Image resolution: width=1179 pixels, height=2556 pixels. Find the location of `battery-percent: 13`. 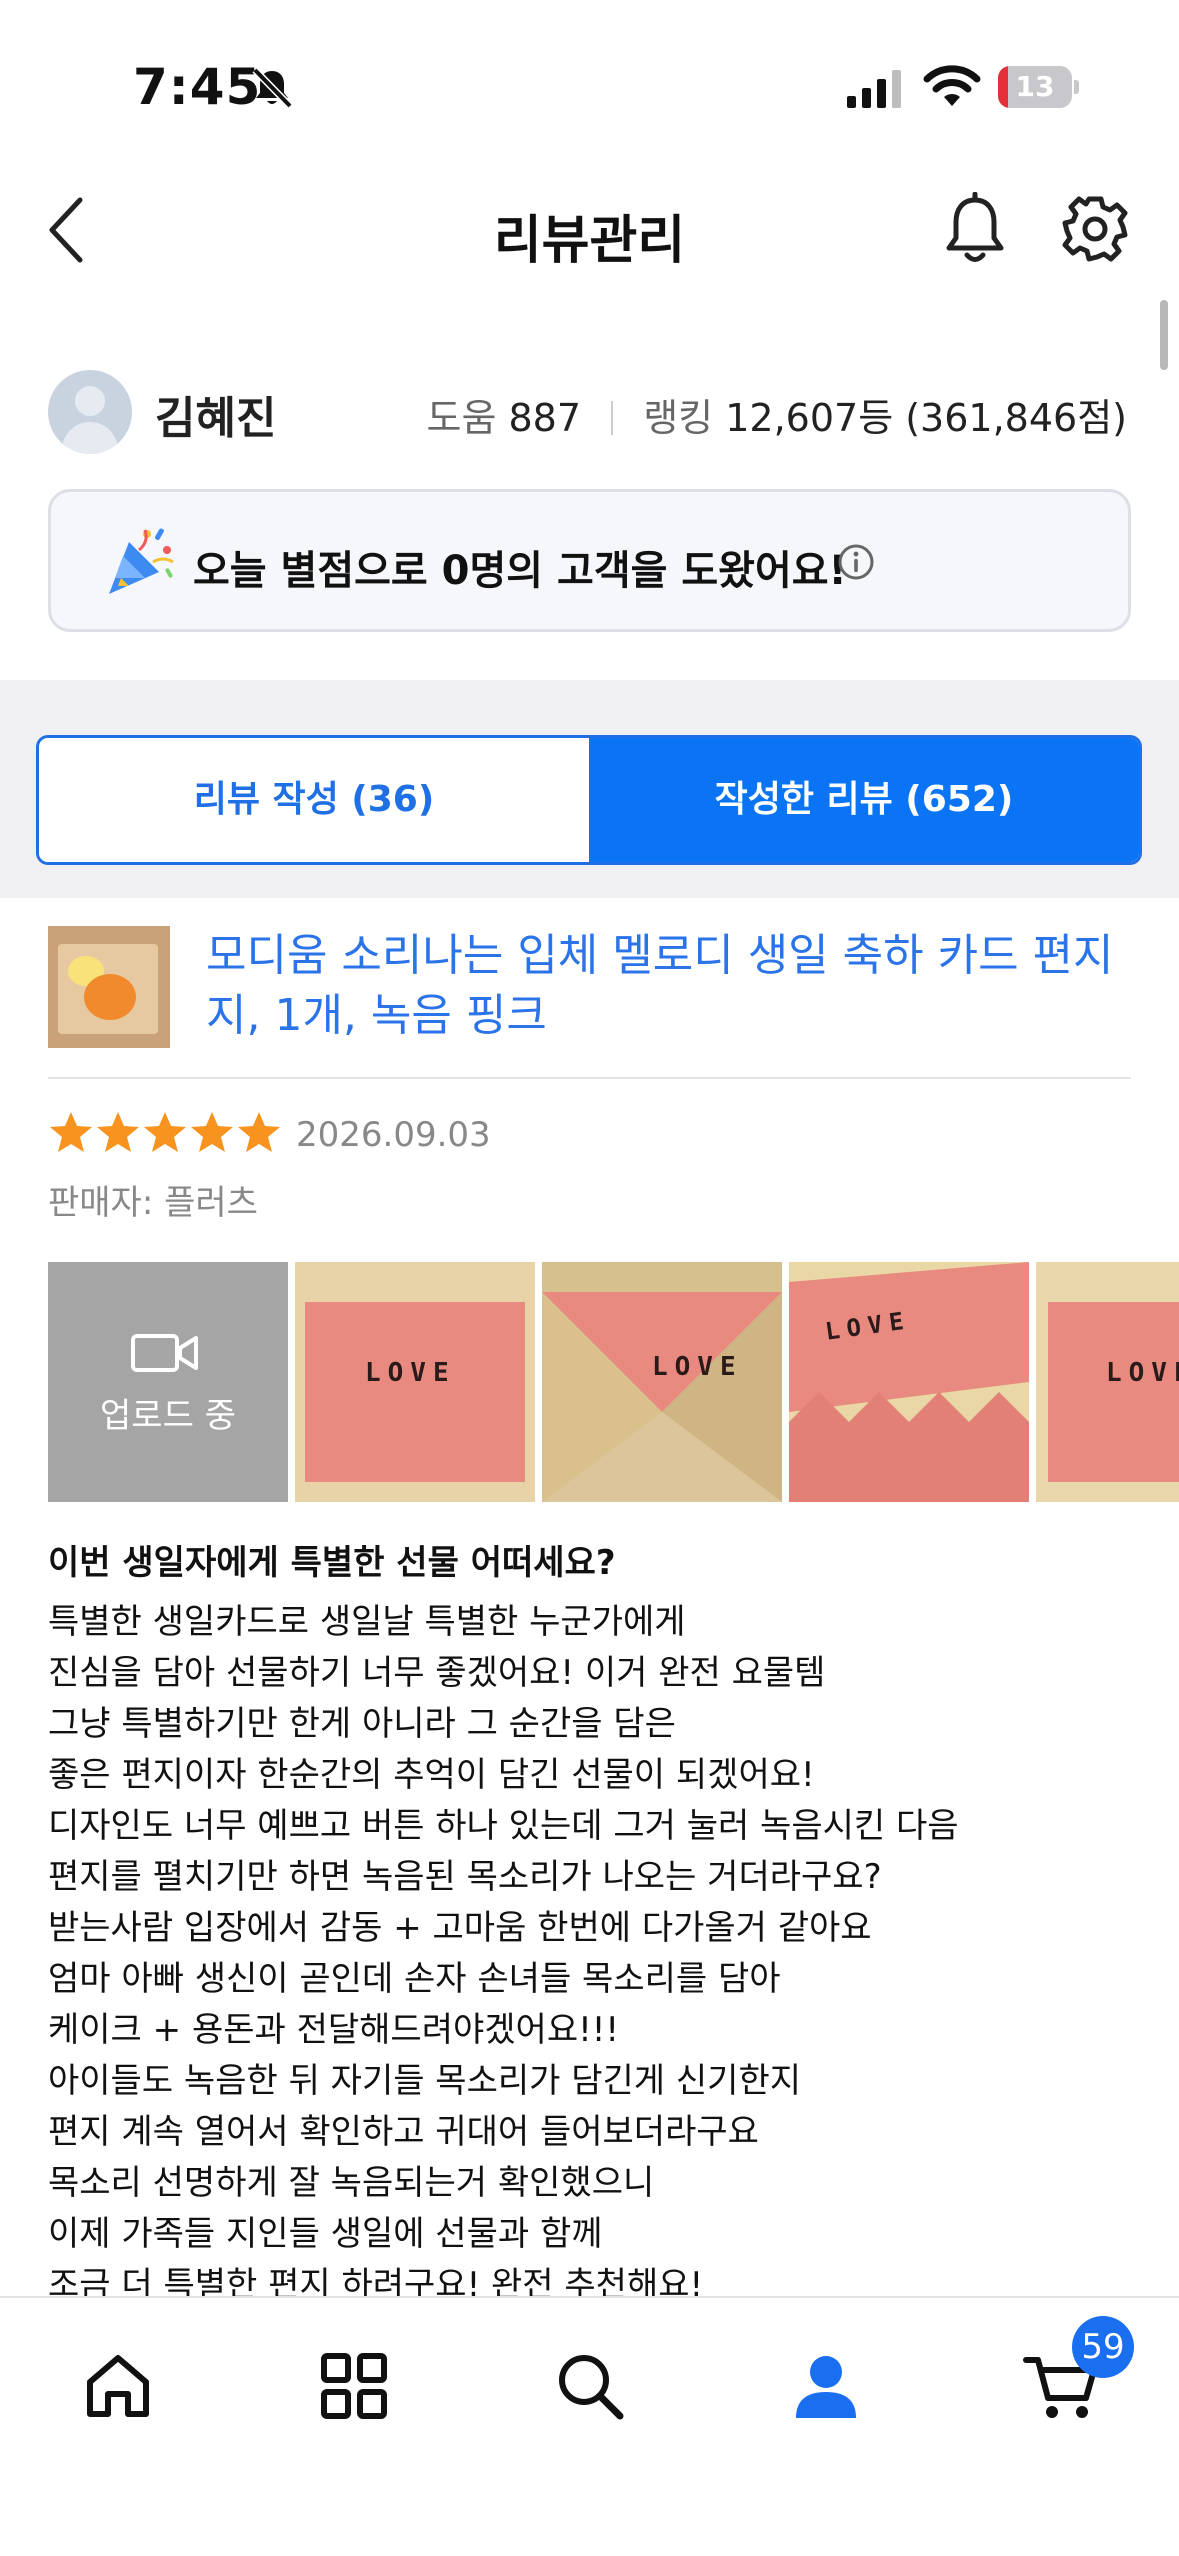

battery-percent: 13 is located at coordinates (1035, 86).